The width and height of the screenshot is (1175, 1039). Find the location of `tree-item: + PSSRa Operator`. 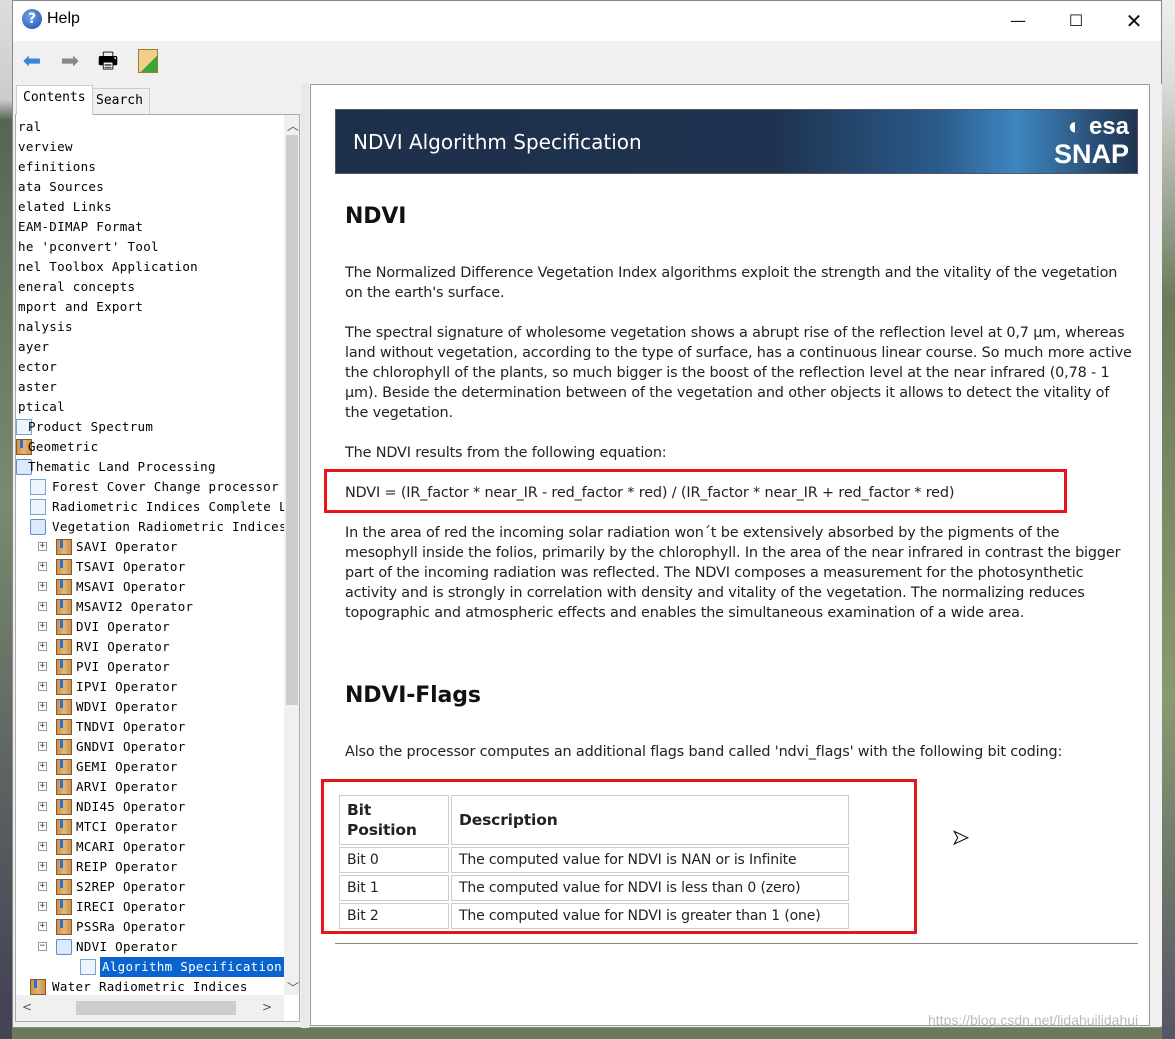

tree-item: + PSSRa Operator is located at coordinates (150, 927).